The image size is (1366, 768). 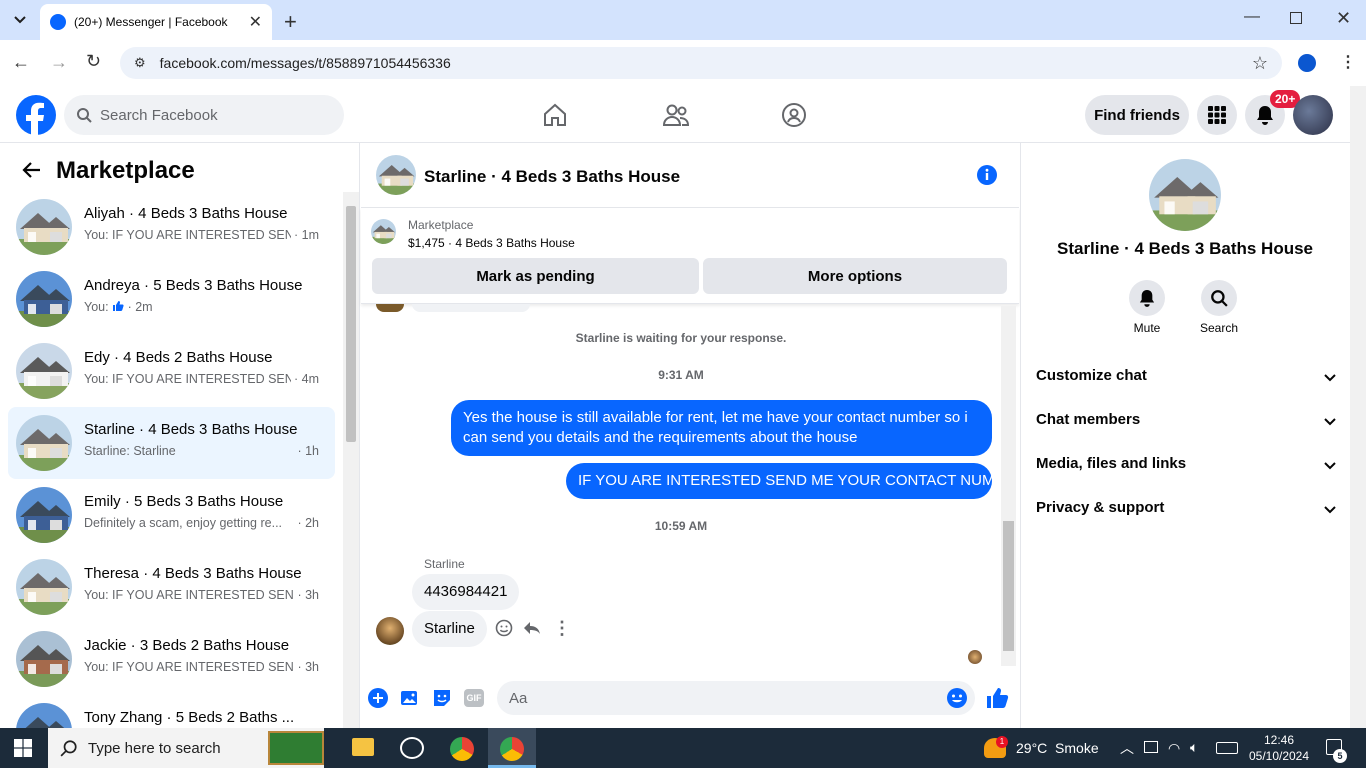 What do you see at coordinates (1279, 748) in the screenshot?
I see `clock: 12:46 05/10/2024` at bounding box center [1279, 748].